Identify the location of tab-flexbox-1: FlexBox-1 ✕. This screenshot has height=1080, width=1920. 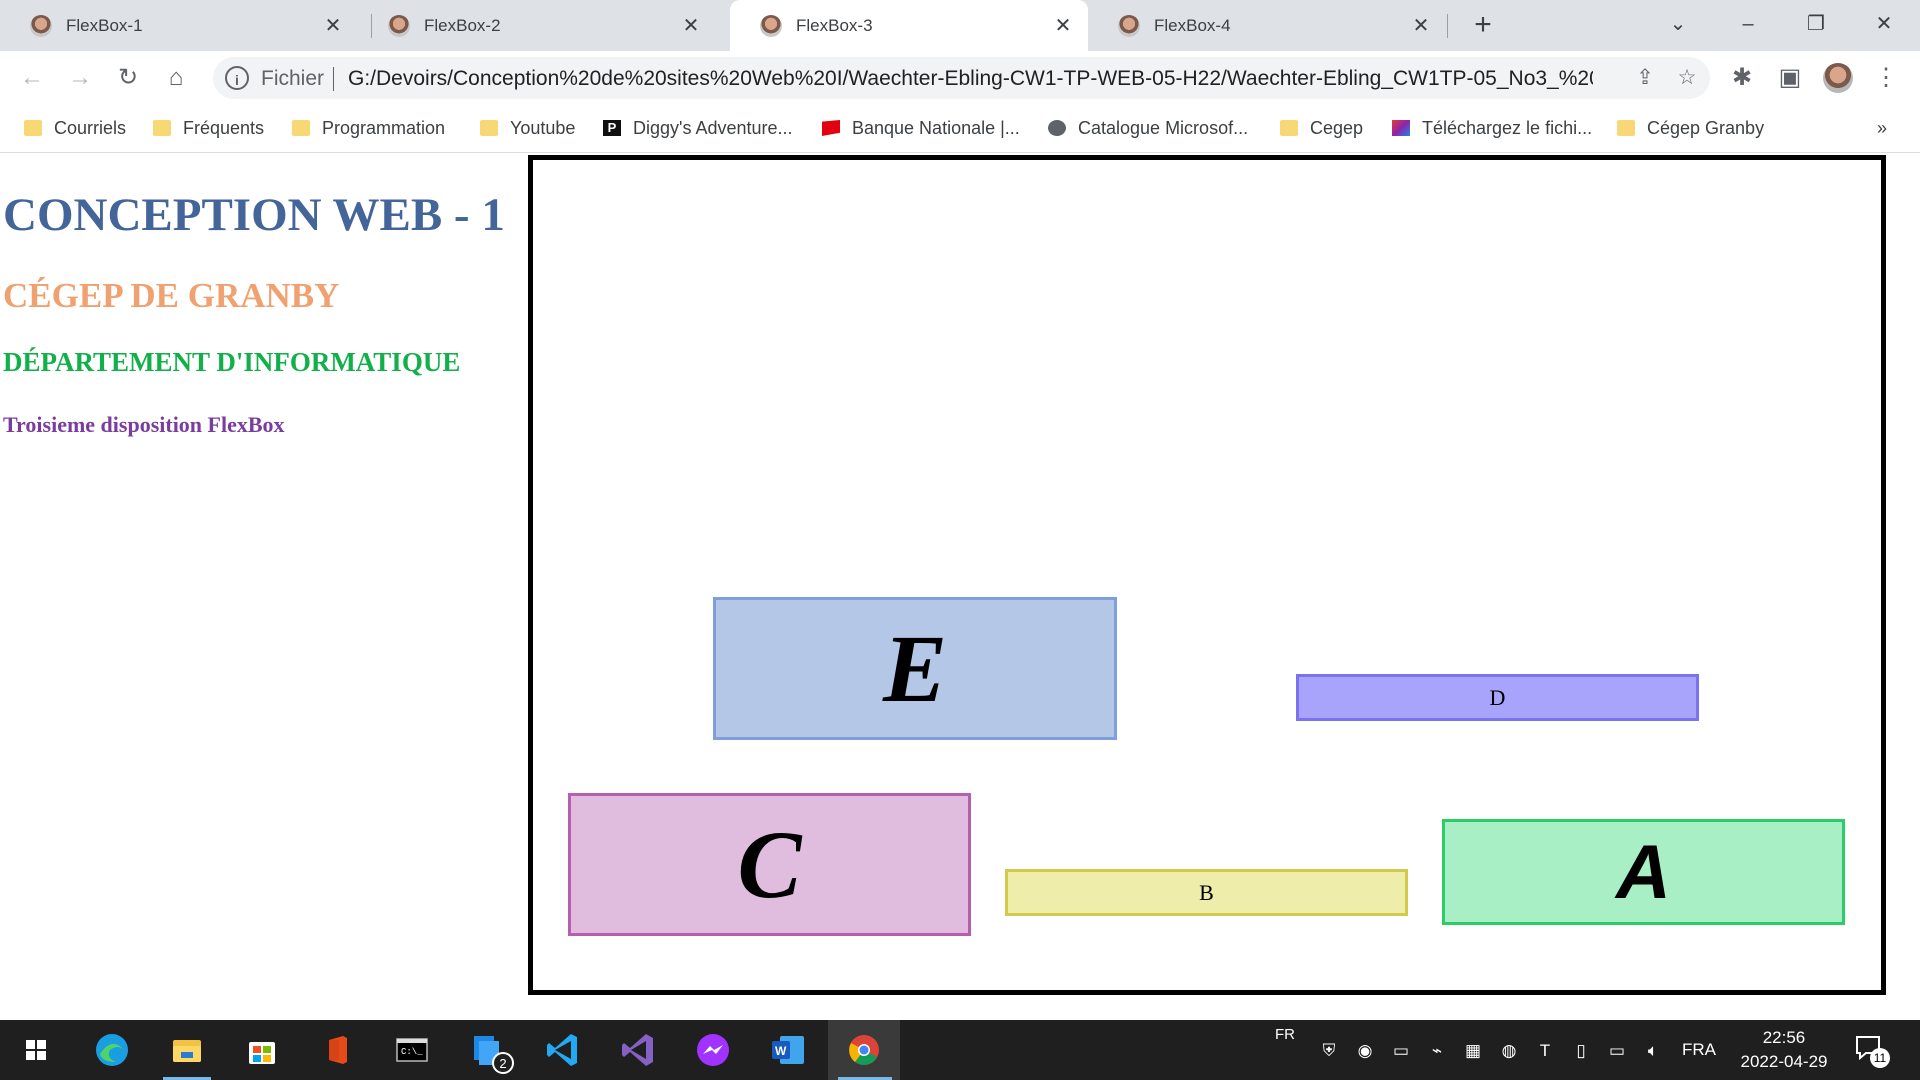
(179, 25).